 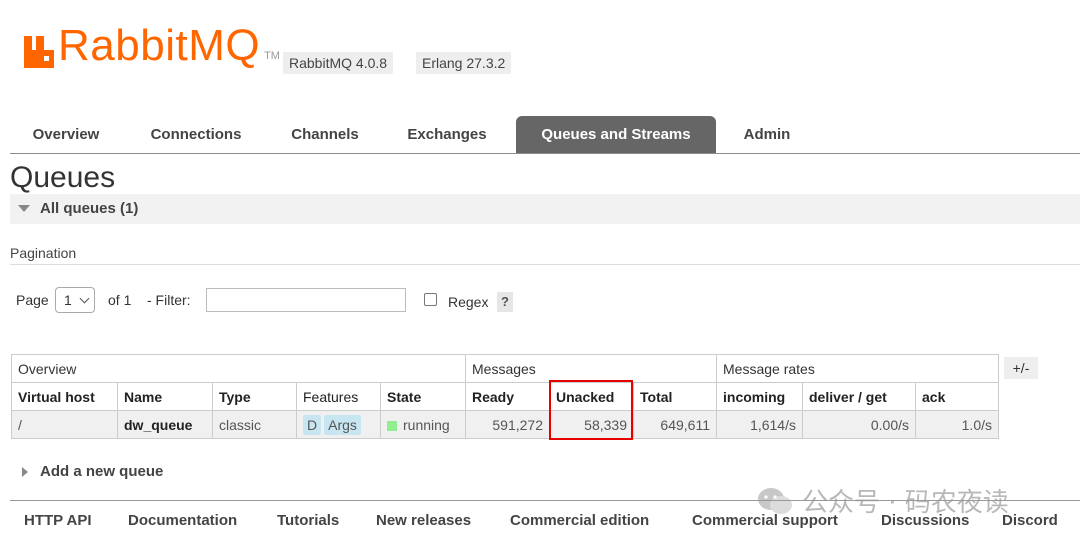 What do you see at coordinates (43, 253) in the screenshot?
I see `pagination-heading: Pagination` at bounding box center [43, 253].